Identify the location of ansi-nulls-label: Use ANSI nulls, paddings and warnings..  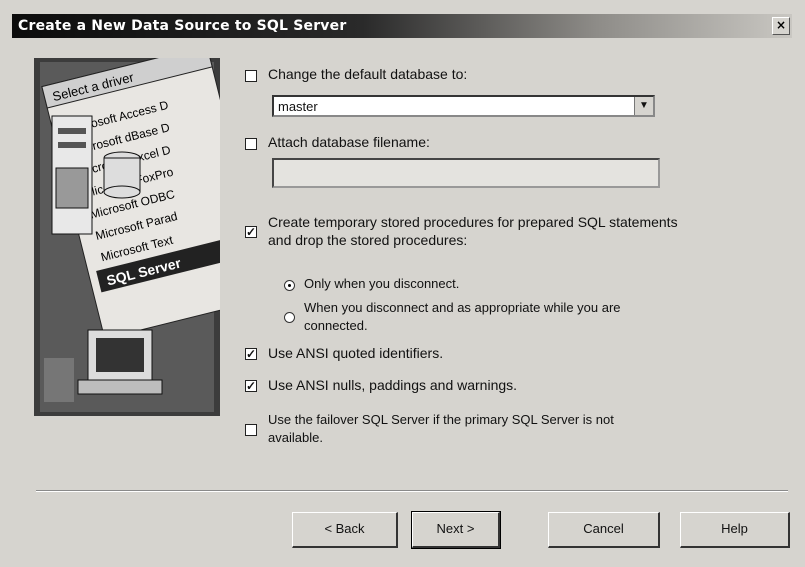
(393, 385).